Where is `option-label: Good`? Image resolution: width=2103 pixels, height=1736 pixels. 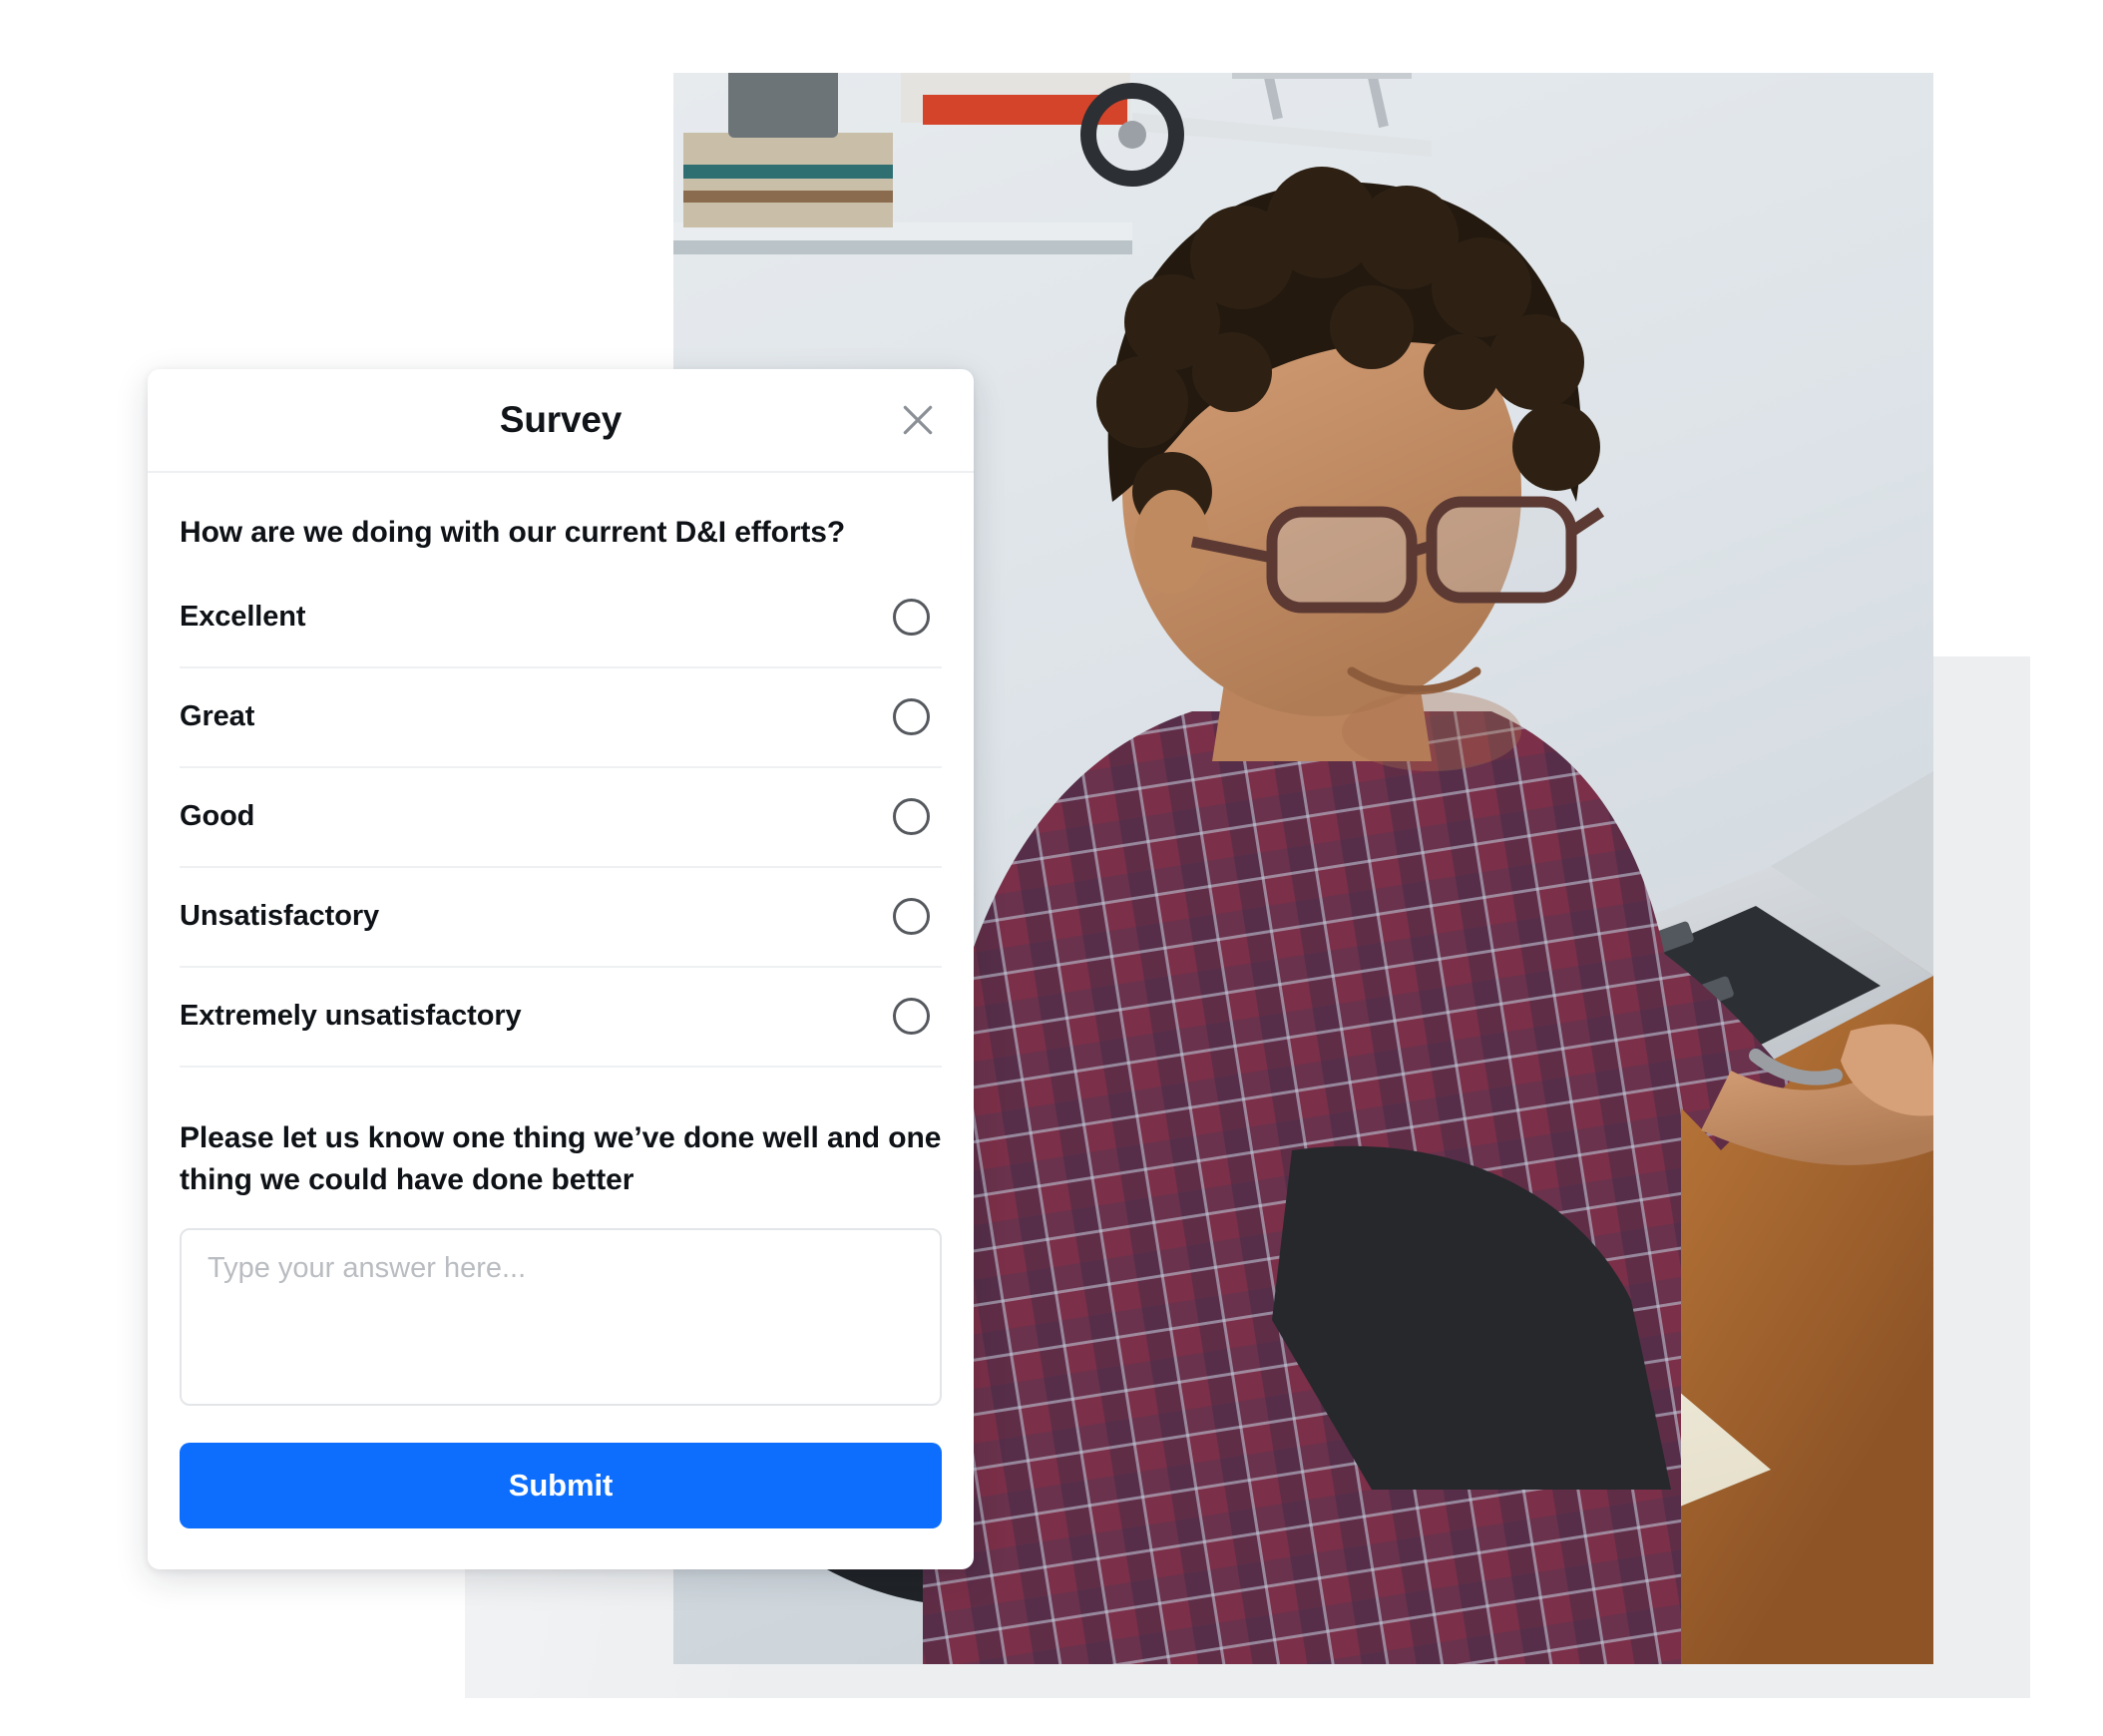
option-label: Good is located at coordinates (217, 816).